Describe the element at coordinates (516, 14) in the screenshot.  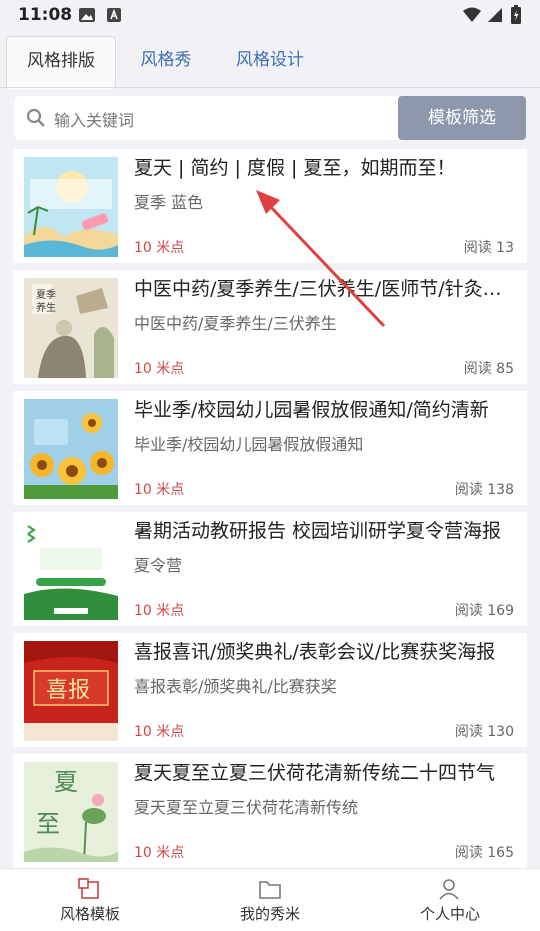
I see `battery-icon` at that location.